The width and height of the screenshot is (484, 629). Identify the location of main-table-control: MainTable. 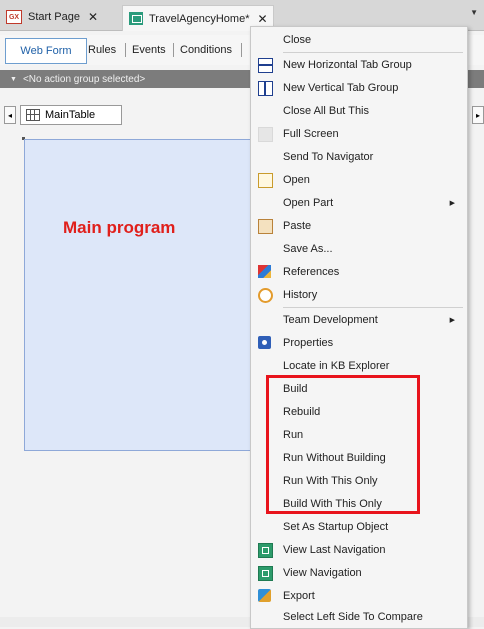
(71, 115).